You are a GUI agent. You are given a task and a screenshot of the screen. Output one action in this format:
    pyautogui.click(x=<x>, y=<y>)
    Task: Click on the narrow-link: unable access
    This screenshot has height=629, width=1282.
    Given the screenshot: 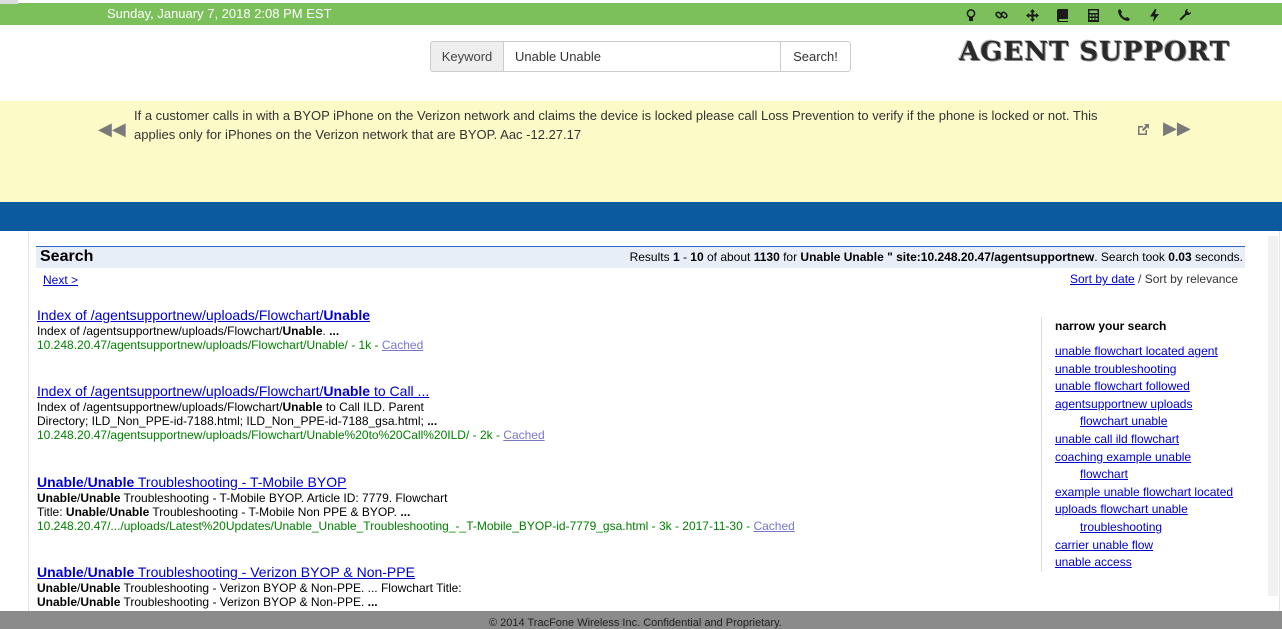 What is the action you would take?
    pyautogui.click(x=1153, y=563)
    